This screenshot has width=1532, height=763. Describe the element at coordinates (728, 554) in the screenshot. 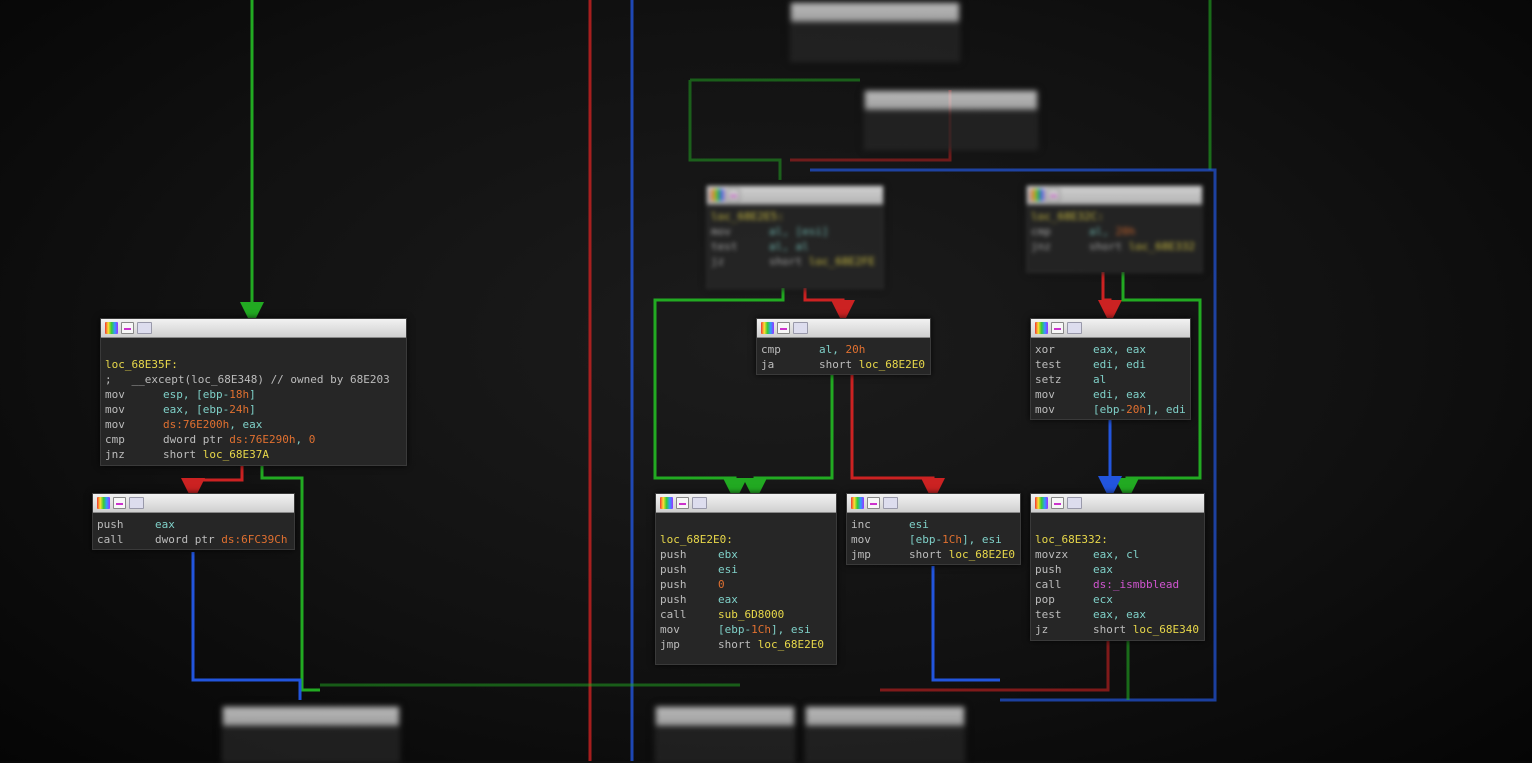

I see `operands: ebx` at that location.